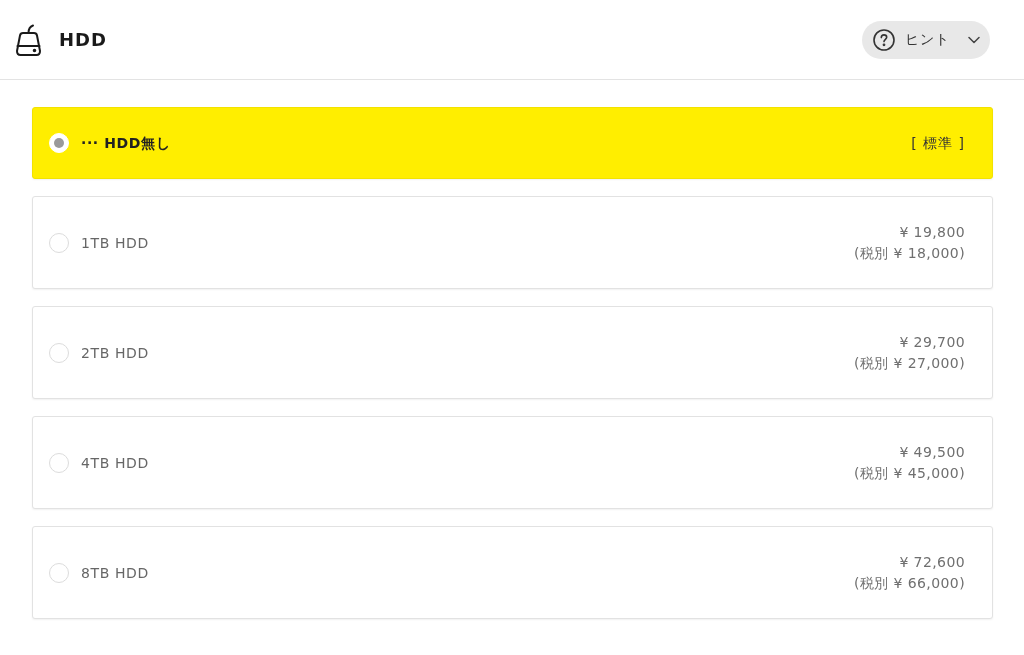 This screenshot has height=655, width=1024. I want to click on tax-excluded-price-text: (税別 ¥ 27,000), so click(909, 363).